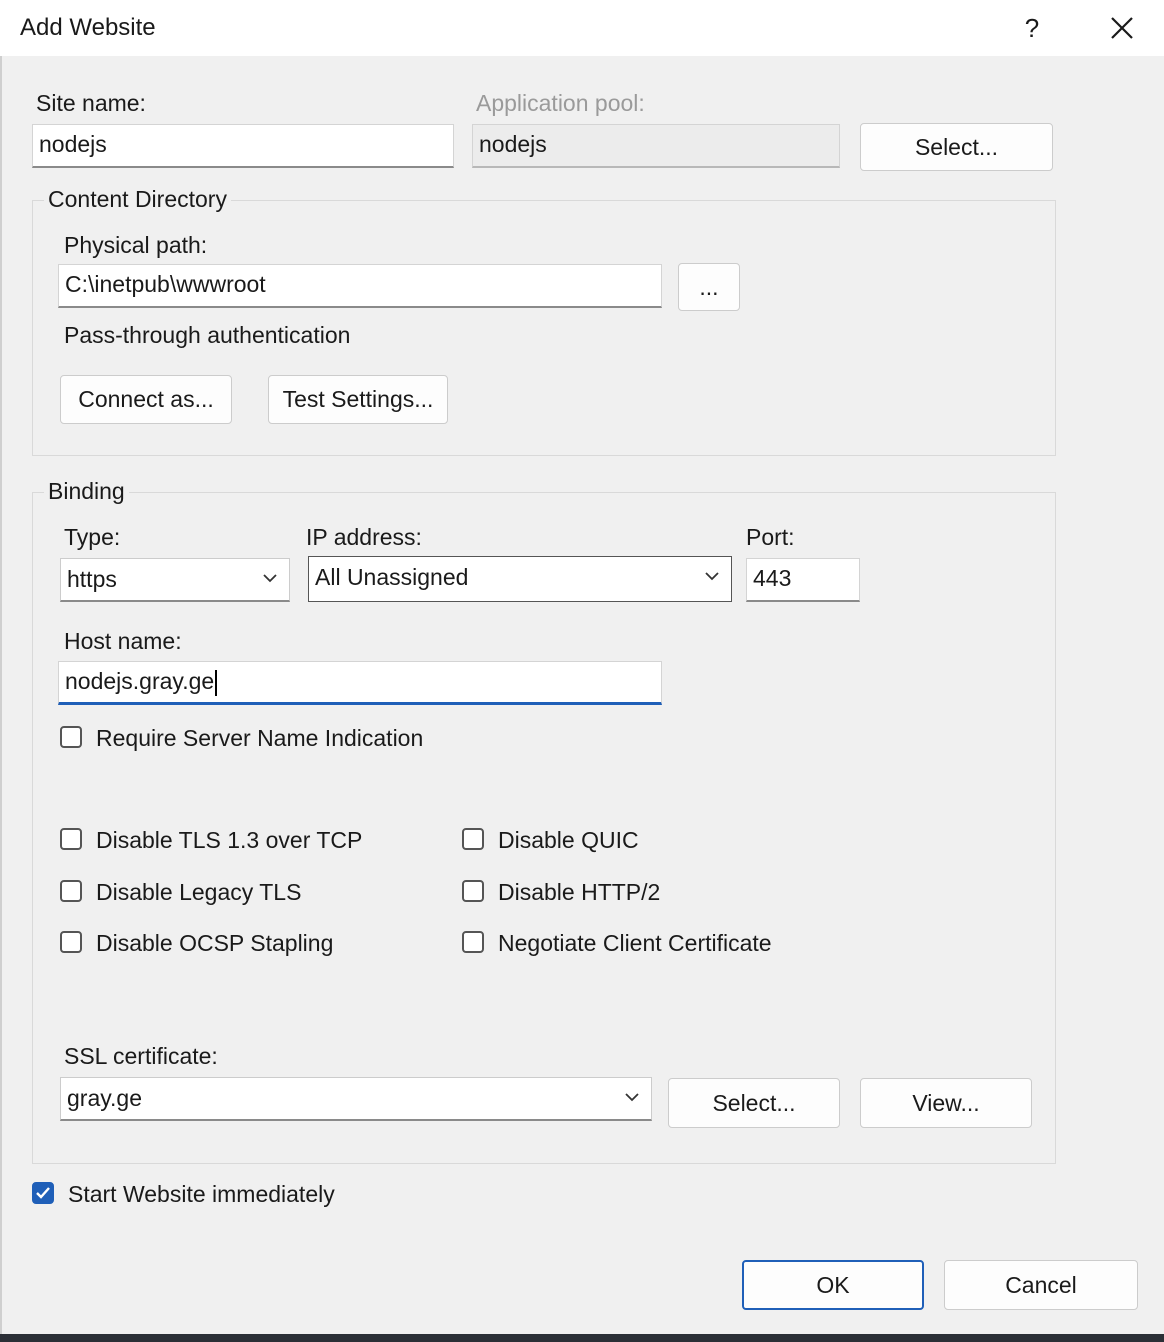 This screenshot has height=1342, width=1164. Describe the element at coordinates (392, 577) in the screenshot. I see `ip-address-value: All Unassigned` at that location.